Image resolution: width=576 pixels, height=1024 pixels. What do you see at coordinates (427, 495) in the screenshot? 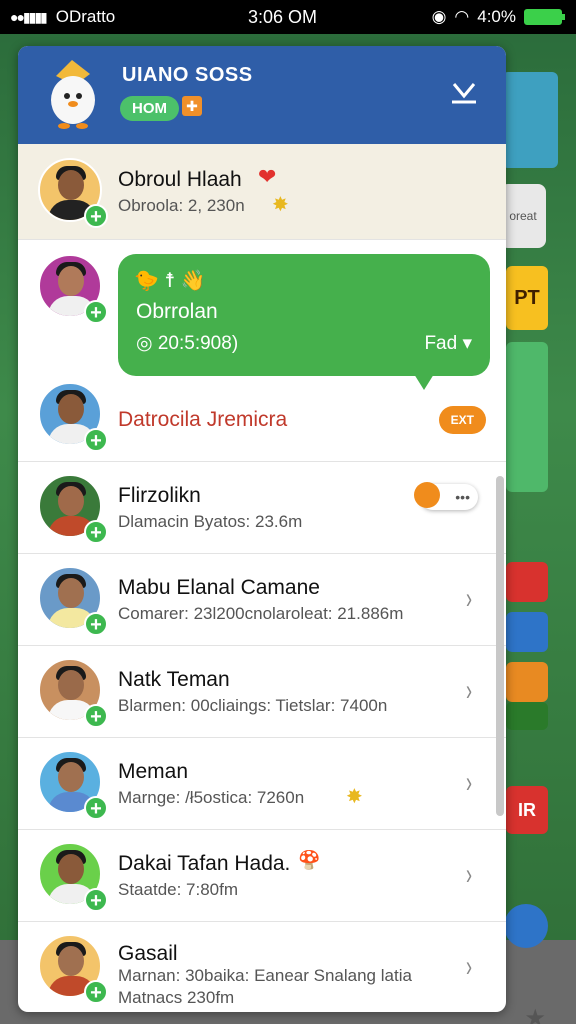
I see `fox-icon` at bounding box center [427, 495].